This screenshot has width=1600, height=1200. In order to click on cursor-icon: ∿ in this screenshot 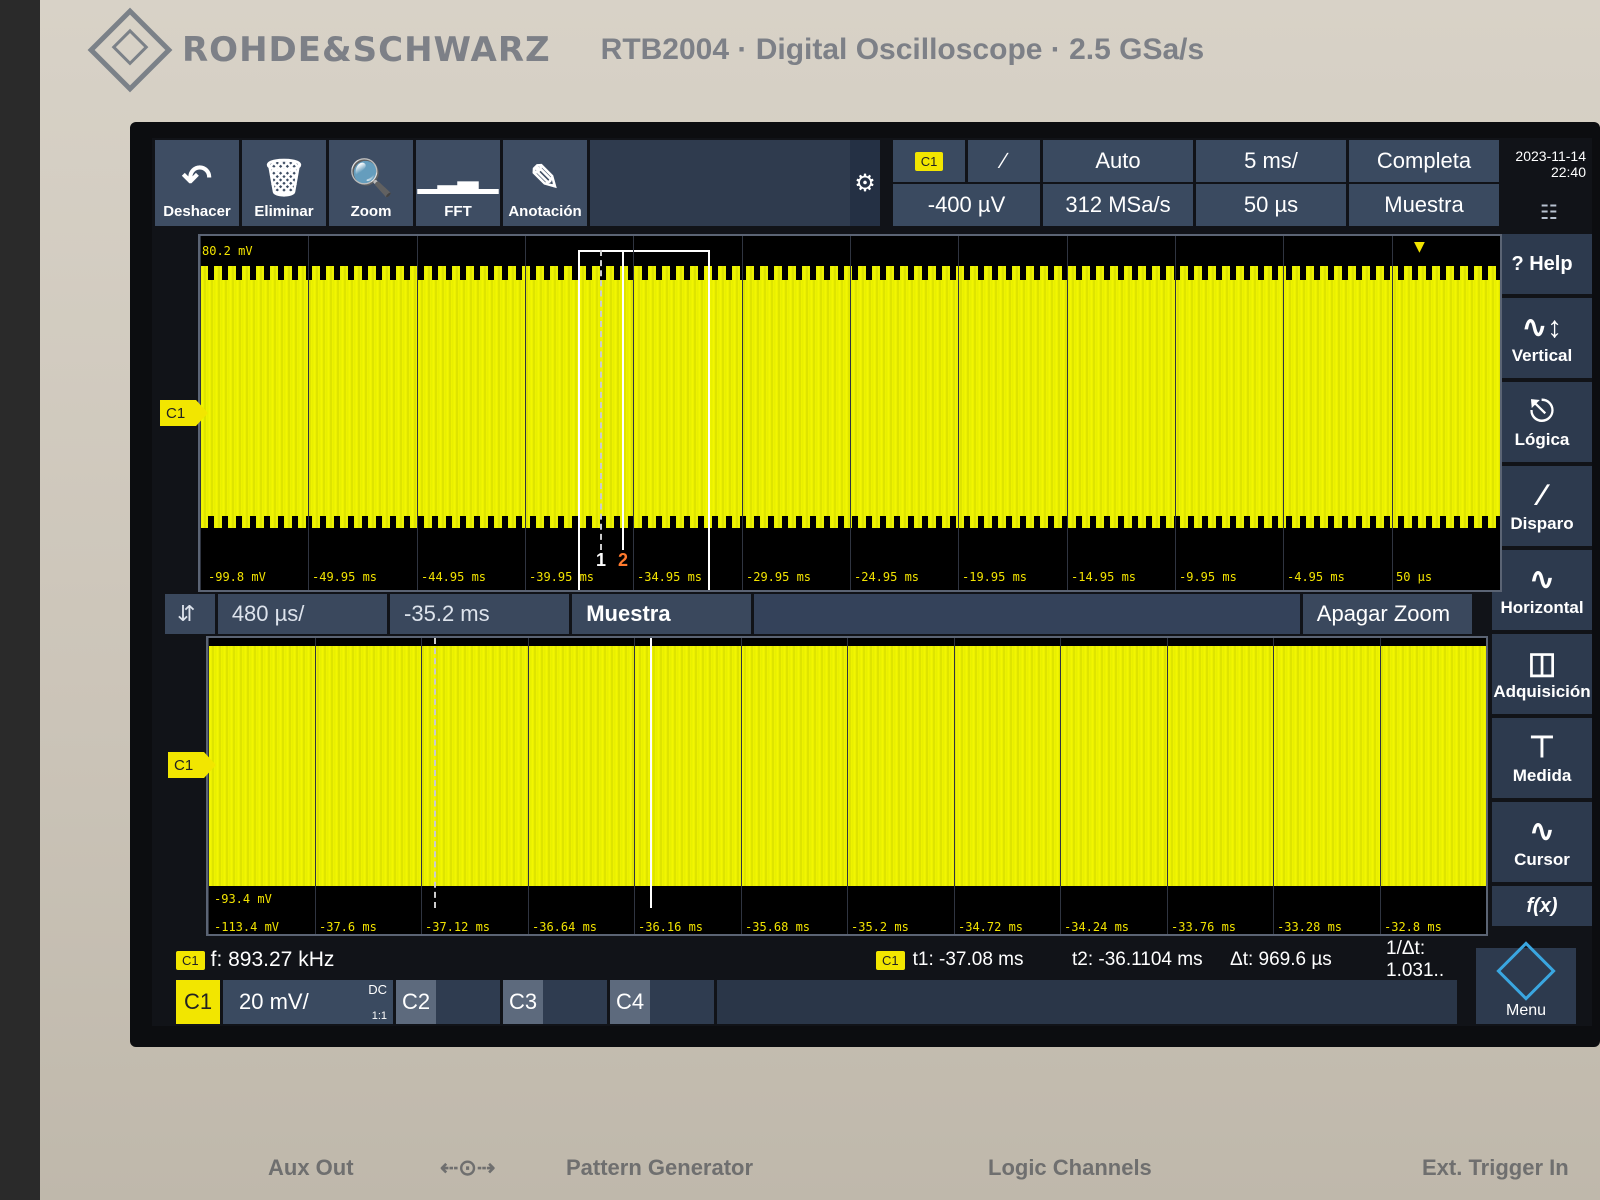, I will do `click(1542, 831)`.